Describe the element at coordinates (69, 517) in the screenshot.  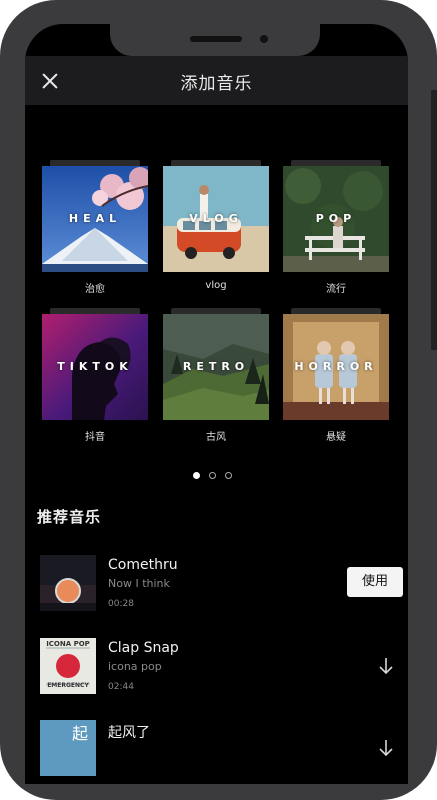
I see `section-title: 推荐音乐` at that location.